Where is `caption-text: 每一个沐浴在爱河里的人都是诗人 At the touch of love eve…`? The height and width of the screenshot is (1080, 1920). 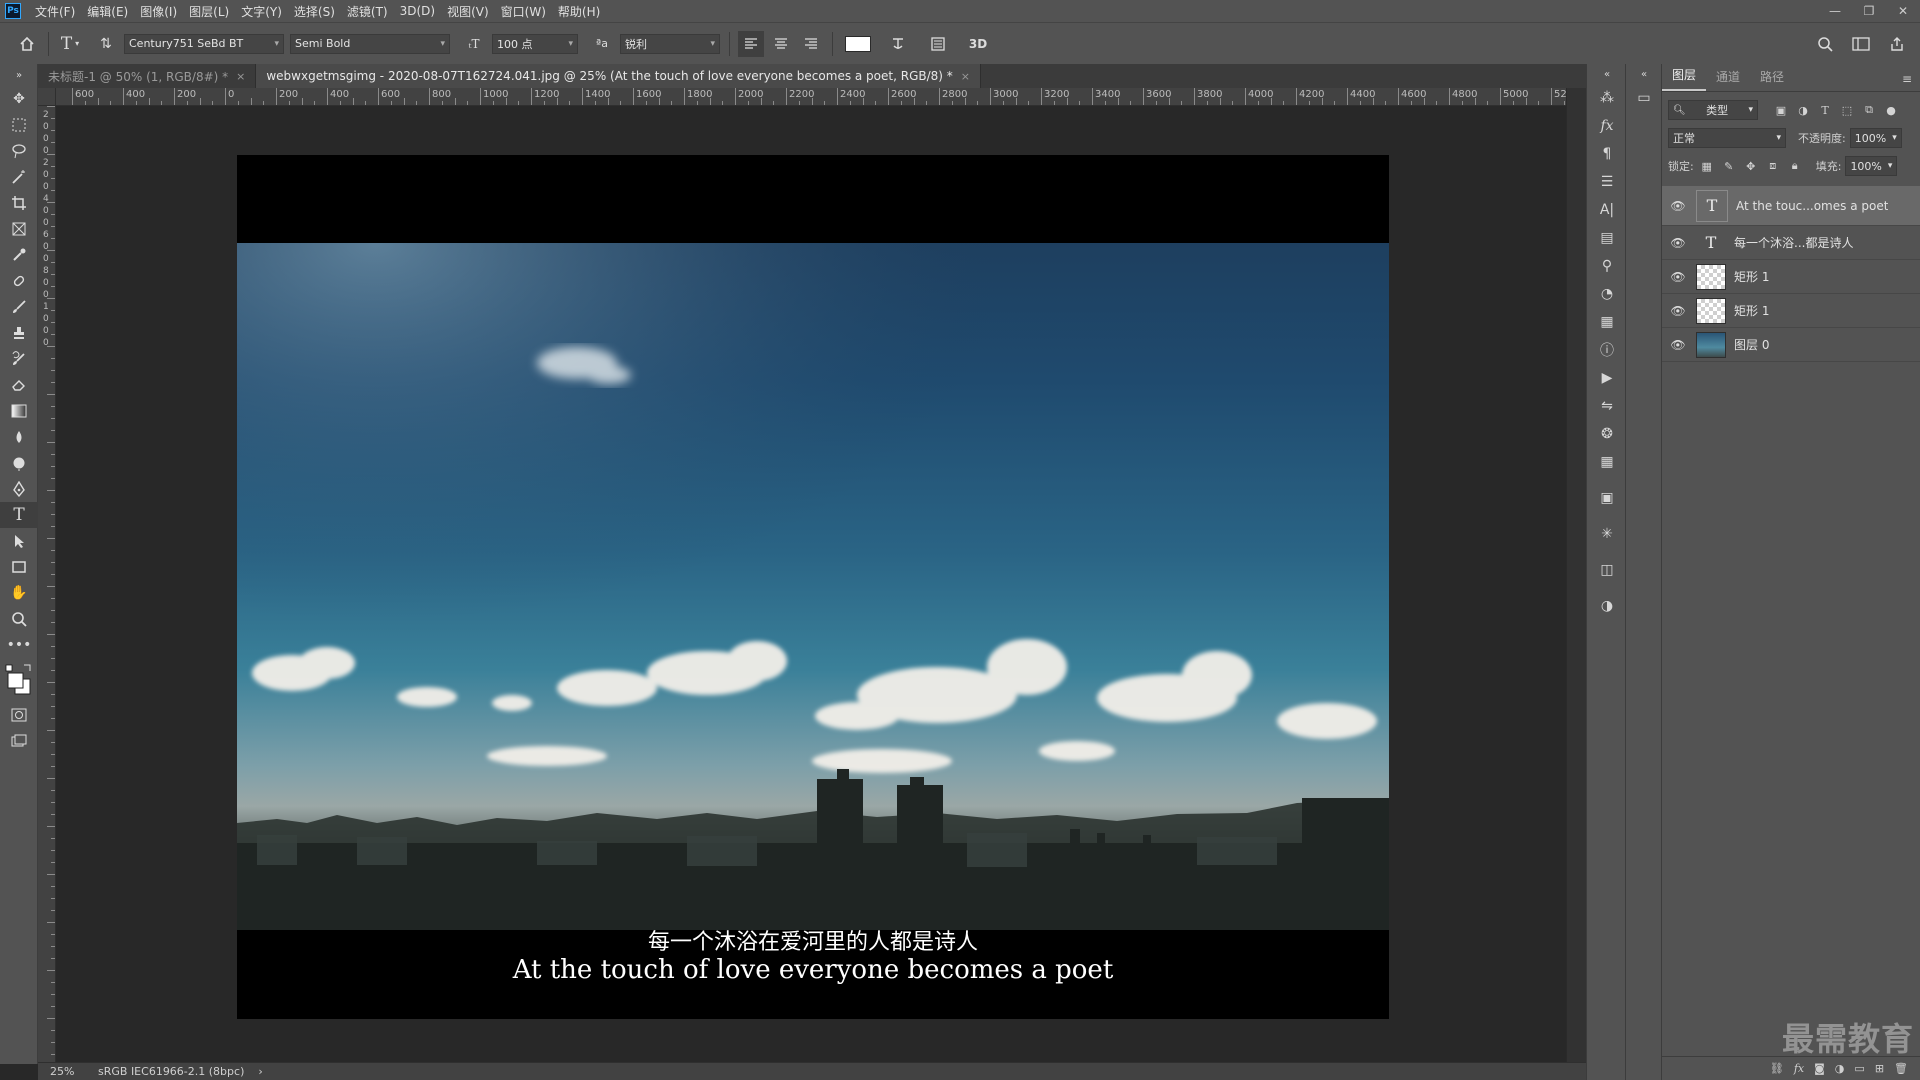 caption-text: 每一个沐浴在爱河里的人都是诗人 At the touch of love eve… is located at coordinates (813, 957).